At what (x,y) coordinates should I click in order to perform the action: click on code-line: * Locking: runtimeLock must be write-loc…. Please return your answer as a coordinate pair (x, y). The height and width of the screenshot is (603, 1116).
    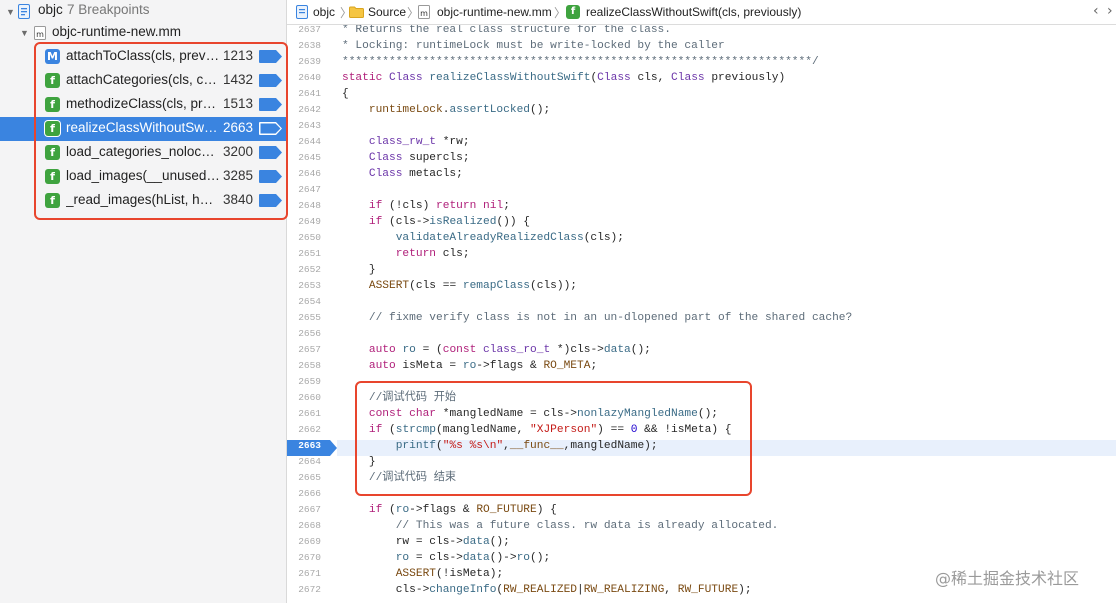
    Looking at the image, I should click on (533, 46).